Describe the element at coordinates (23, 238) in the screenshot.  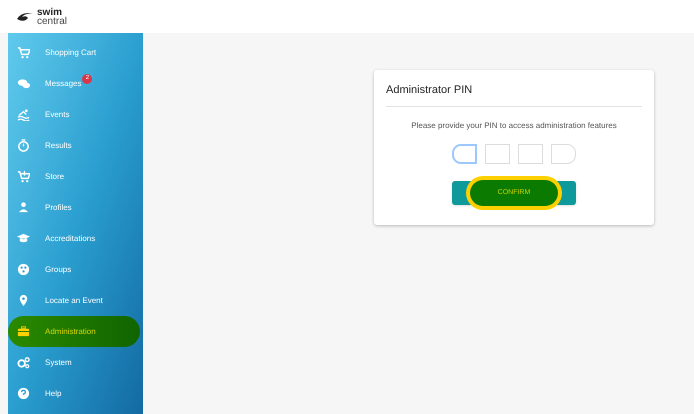
I see `cap-icon` at that location.